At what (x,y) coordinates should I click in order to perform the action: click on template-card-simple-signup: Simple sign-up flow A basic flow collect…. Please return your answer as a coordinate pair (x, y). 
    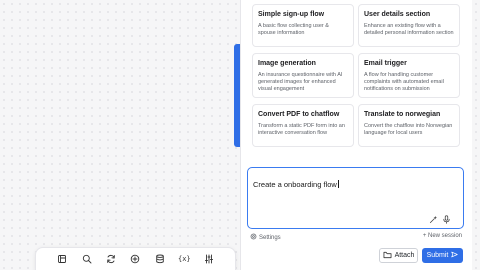
    Looking at the image, I should click on (303, 25).